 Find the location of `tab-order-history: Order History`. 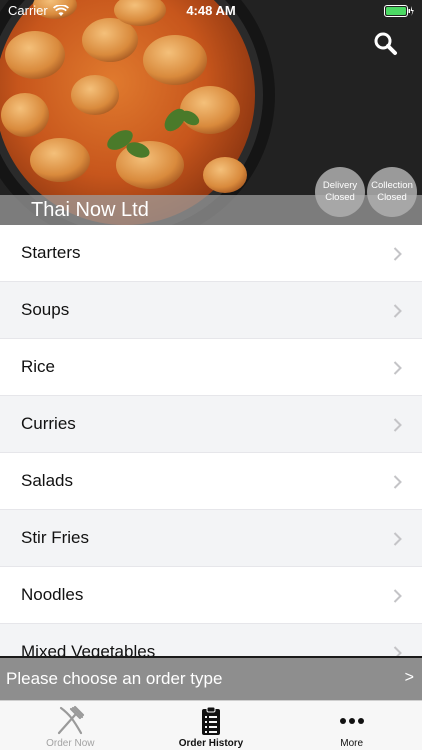

tab-order-history: Order History is located at coordinates (211, 725).